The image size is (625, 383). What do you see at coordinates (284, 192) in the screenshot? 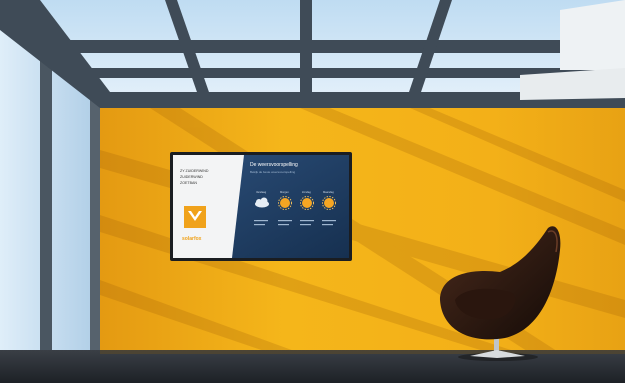
I see `day-label: Morgen` at bounding box center [284, 192].